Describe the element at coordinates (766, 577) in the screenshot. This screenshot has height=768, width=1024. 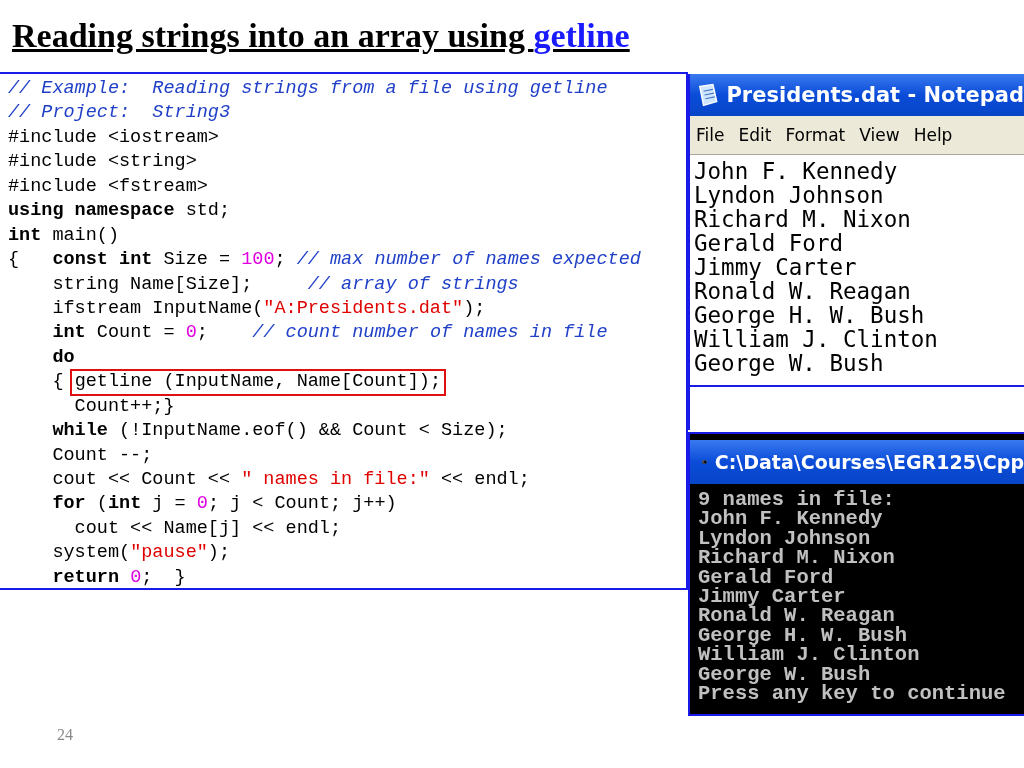
I see `console-line: Gerald Ford` at that location.